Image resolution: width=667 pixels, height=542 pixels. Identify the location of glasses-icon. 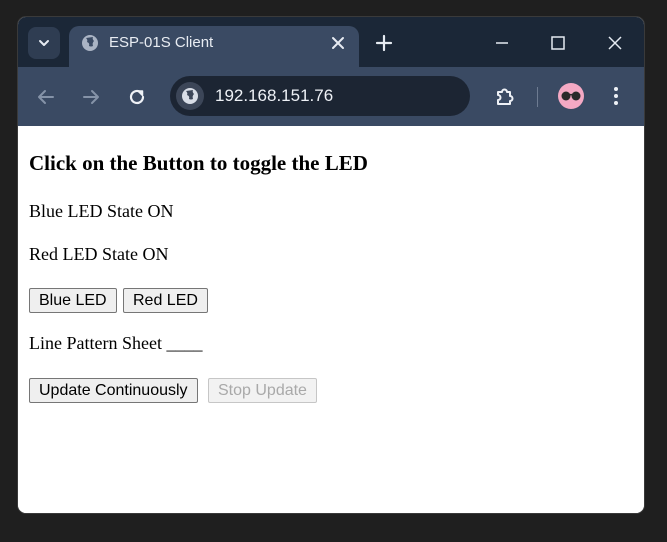
(571, 96).